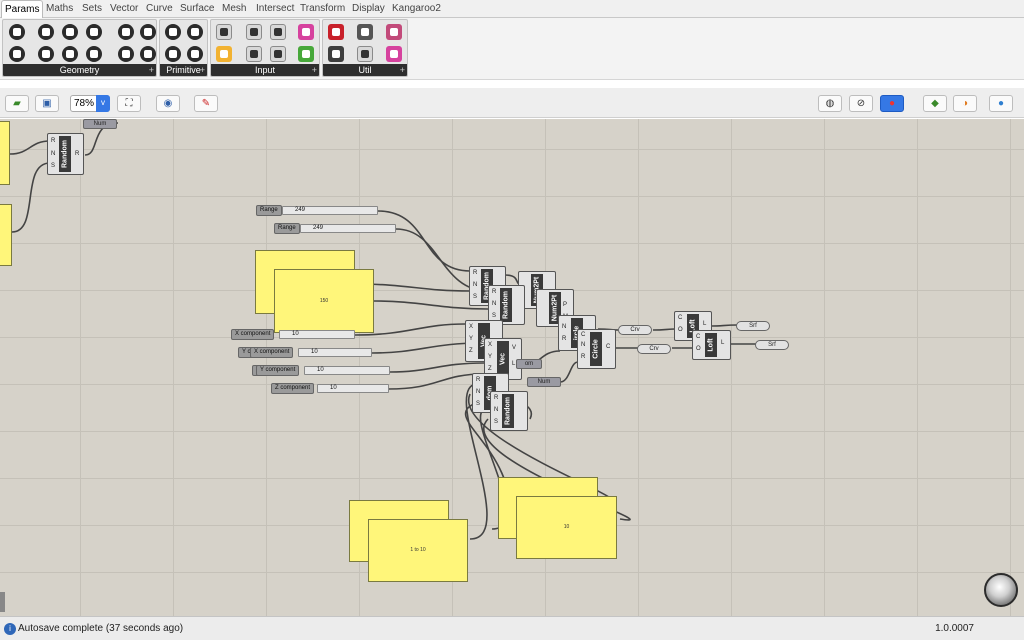 The image size is (1024, 640). I want to click on panel-text: 1 to 10, so click(418, 550).